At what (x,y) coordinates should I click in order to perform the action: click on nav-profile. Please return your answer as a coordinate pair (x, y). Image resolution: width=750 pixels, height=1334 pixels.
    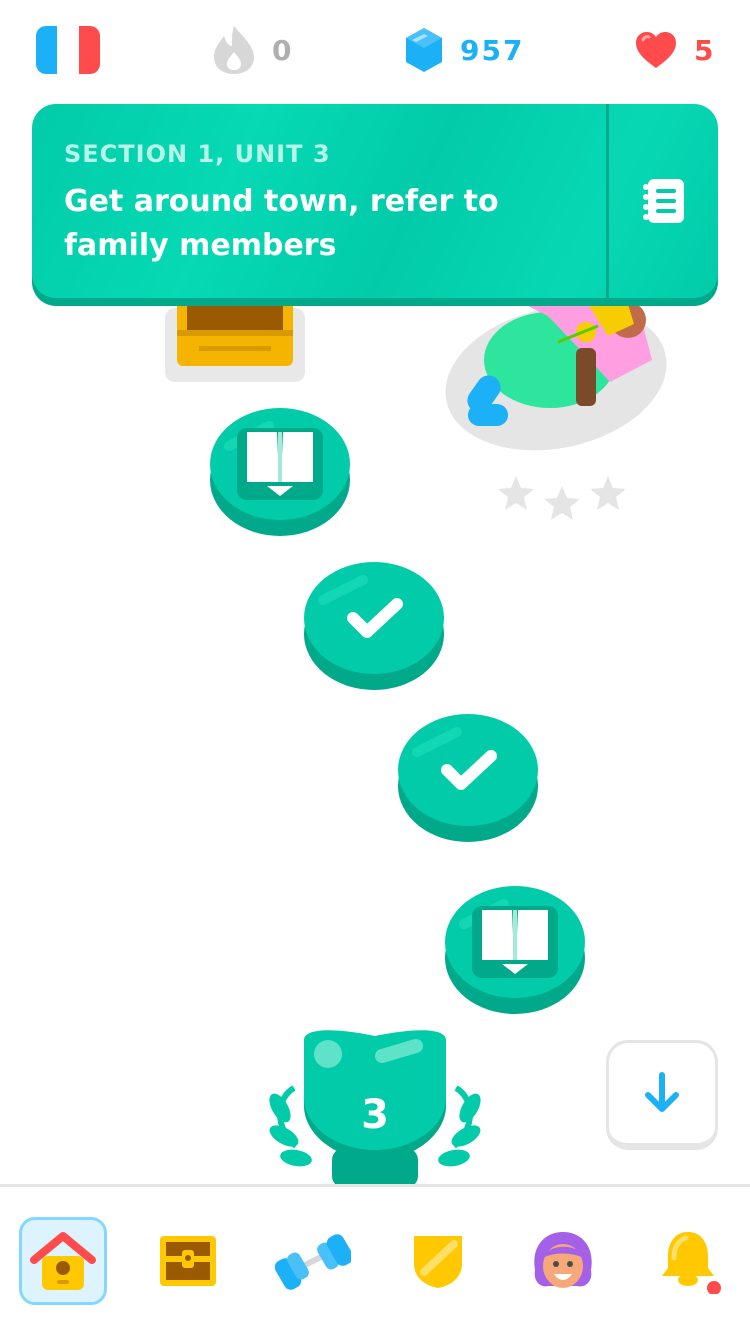
    Looking at the image, I should click on (563, 1261).